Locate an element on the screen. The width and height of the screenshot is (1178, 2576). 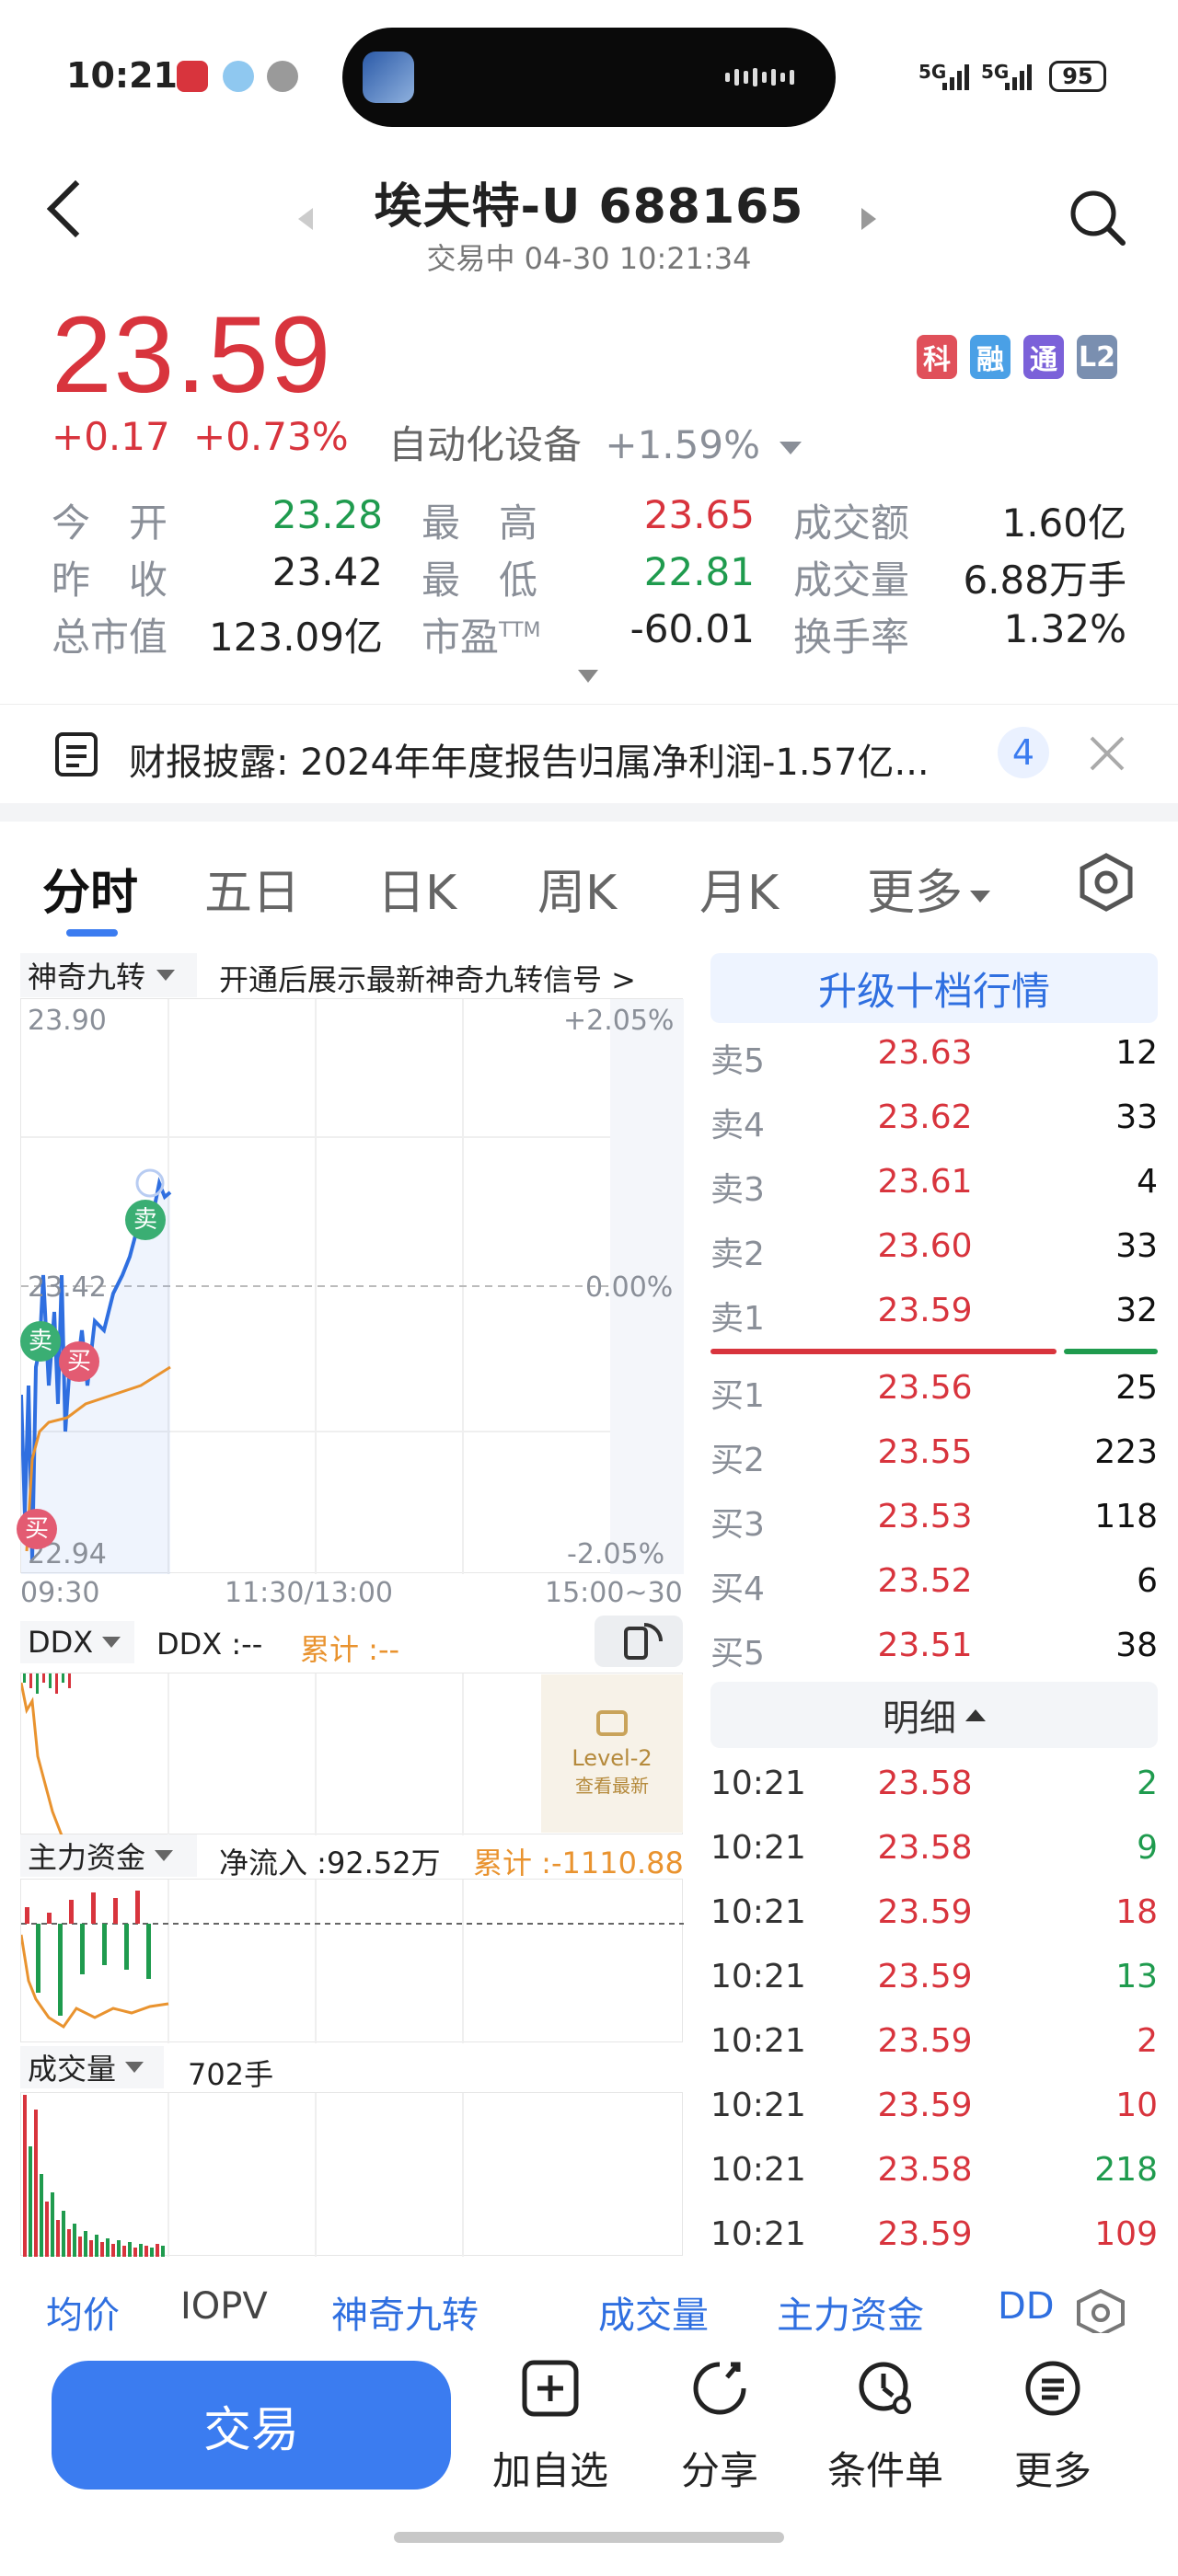
volume-value: 6.88万手 is located at coordinates (1044, 580).